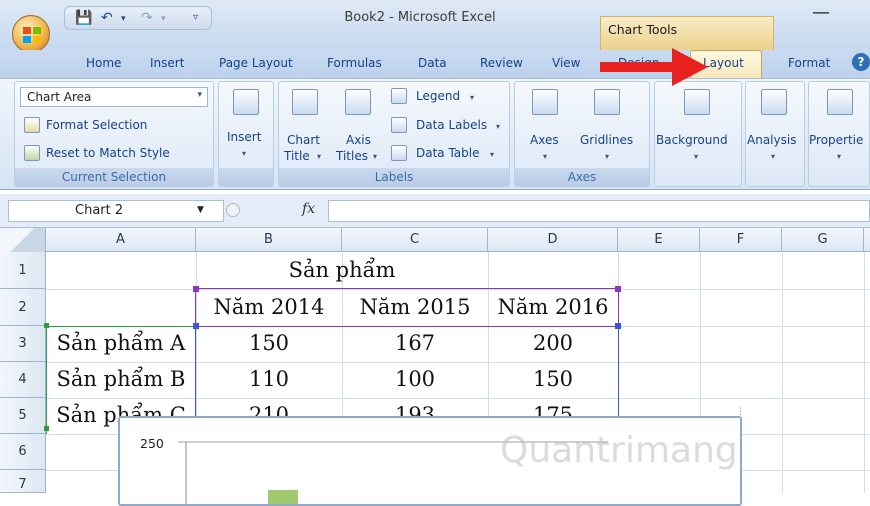 This screenshot has height=506, width=870. Describe the element at coordinates (114, 177) in the screenshot. I see `group-label-current-selection: Current Selection` at that location.